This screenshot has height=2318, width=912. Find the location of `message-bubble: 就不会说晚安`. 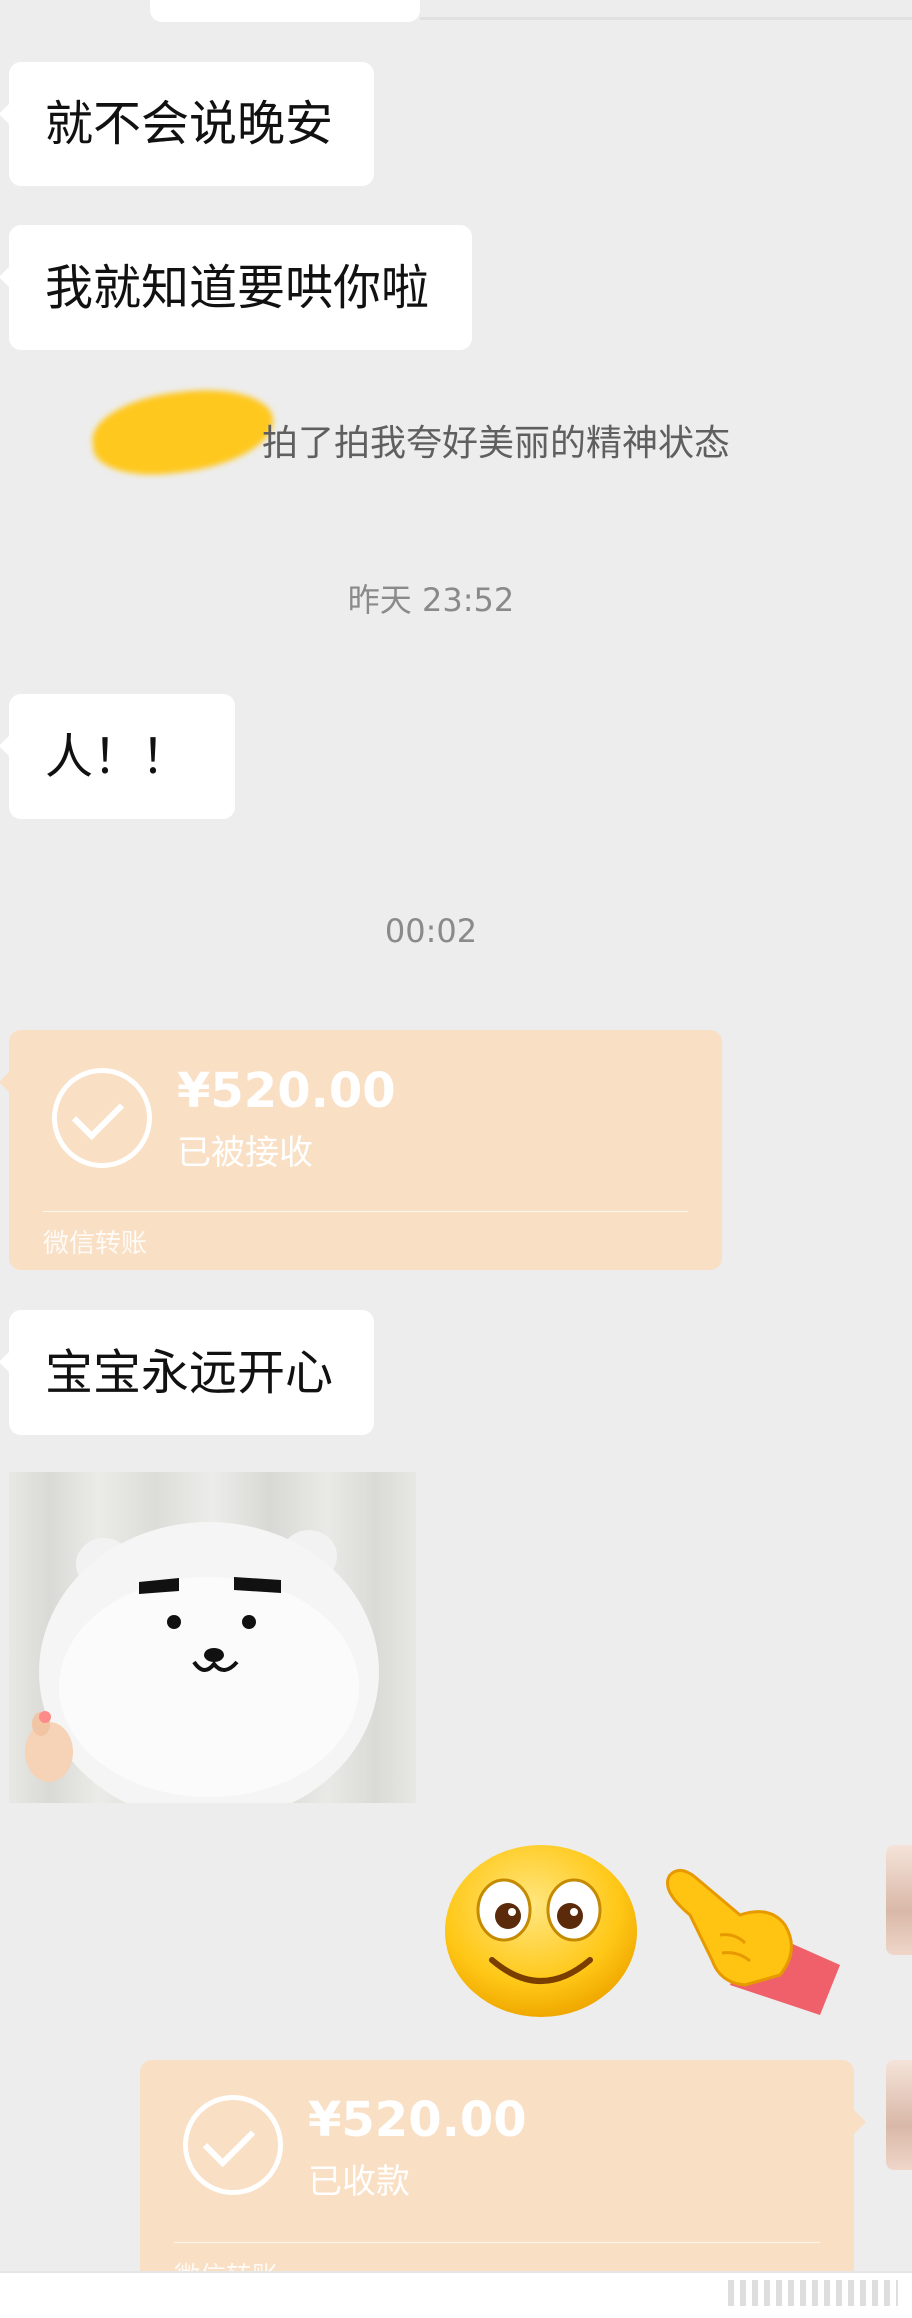

message-bubble: 就不会说晚安 is located at coordinates (187, 124).